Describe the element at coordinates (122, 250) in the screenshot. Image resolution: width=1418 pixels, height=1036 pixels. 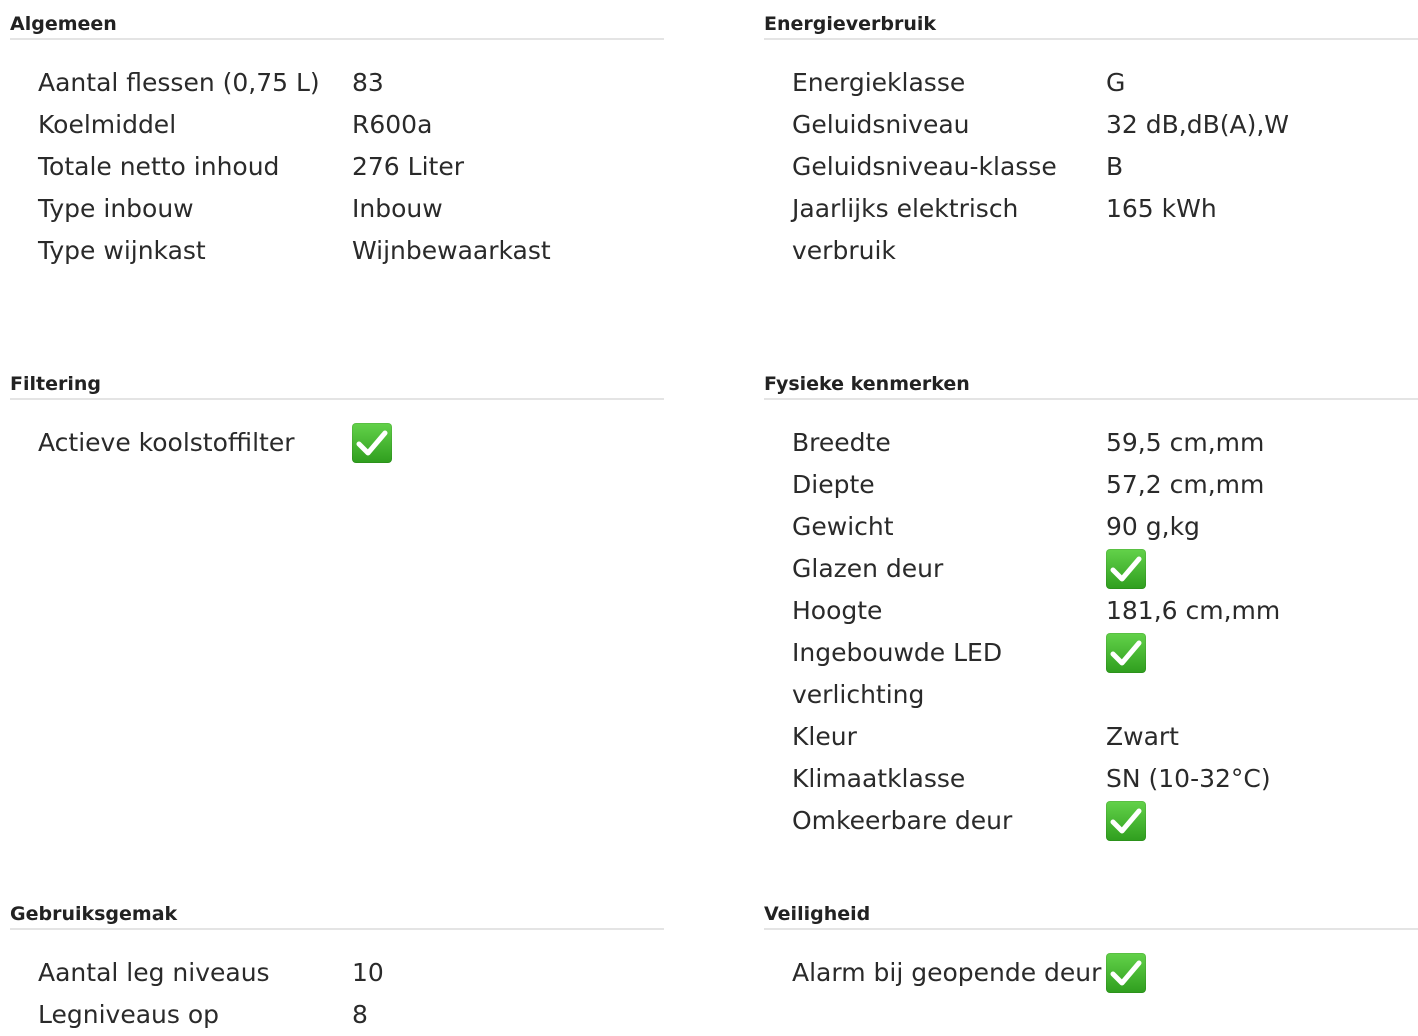
I see `spec-label: Type wijnkast` at that location.